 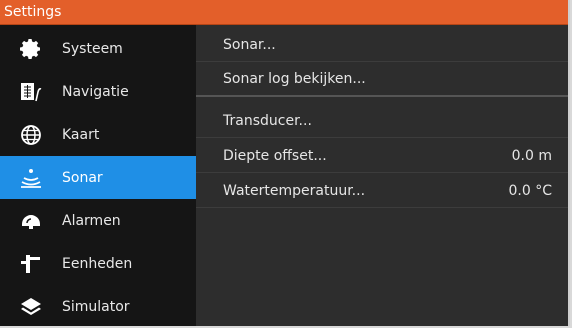 I want to click on sidebar-item-eenheden: Eenheden, so click(x=98, y=263).